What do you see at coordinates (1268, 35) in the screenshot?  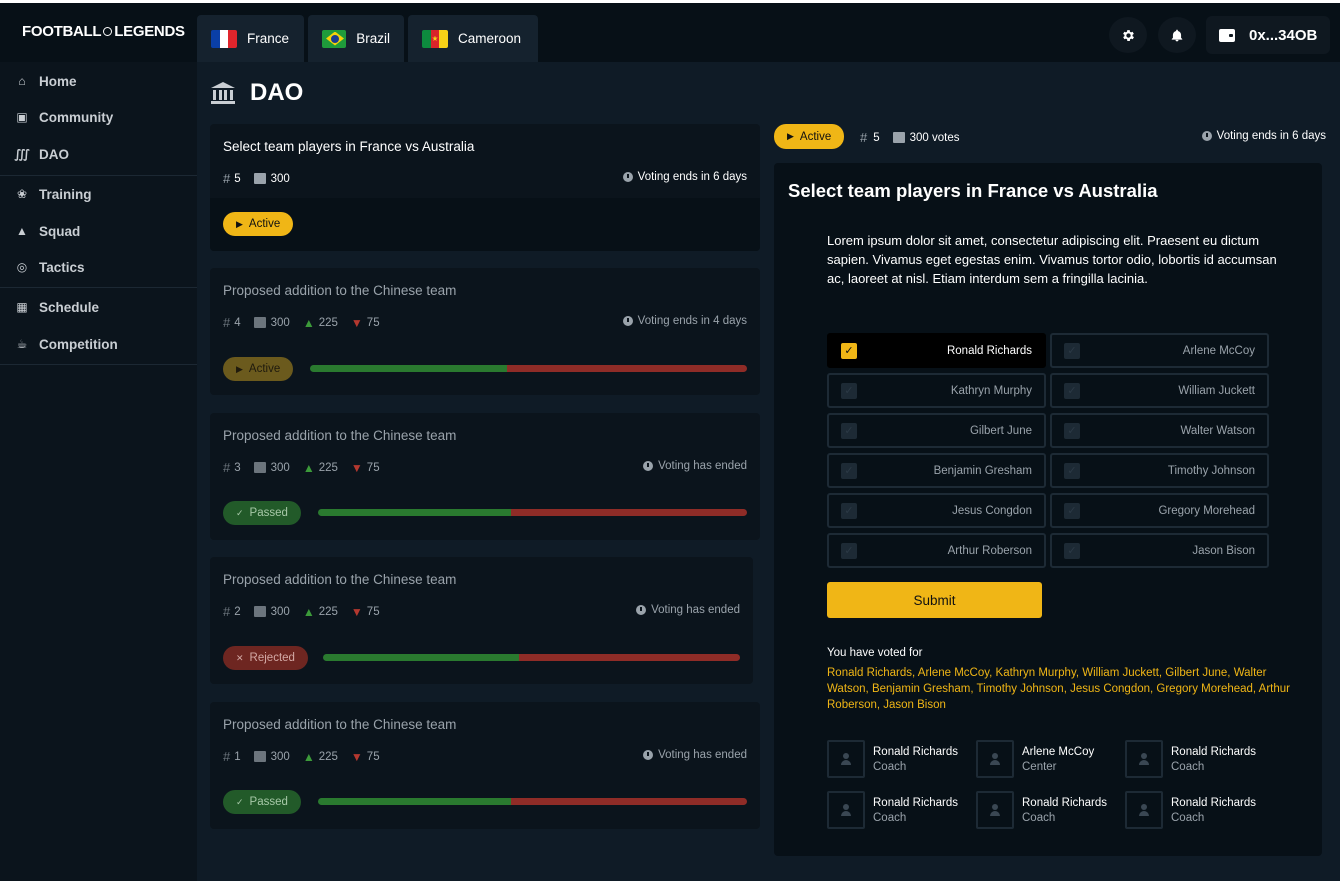 I see `wallet-button: 0x...34OB` at bounding box center [1268, 35].